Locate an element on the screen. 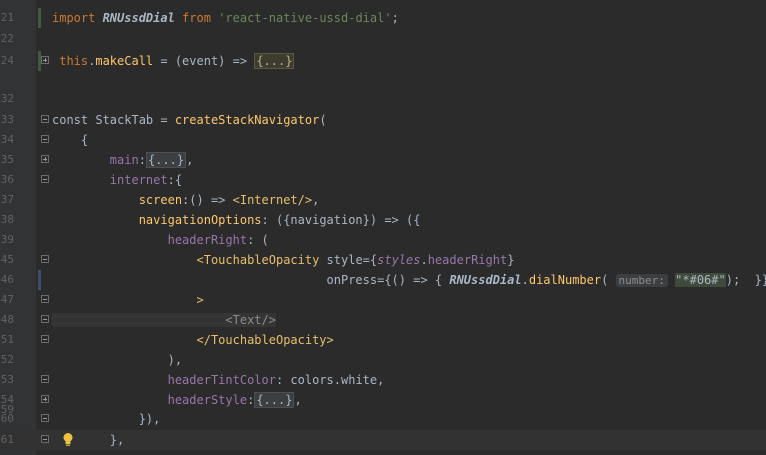  code-token: <Text/> is located at coordinates (164, 320).